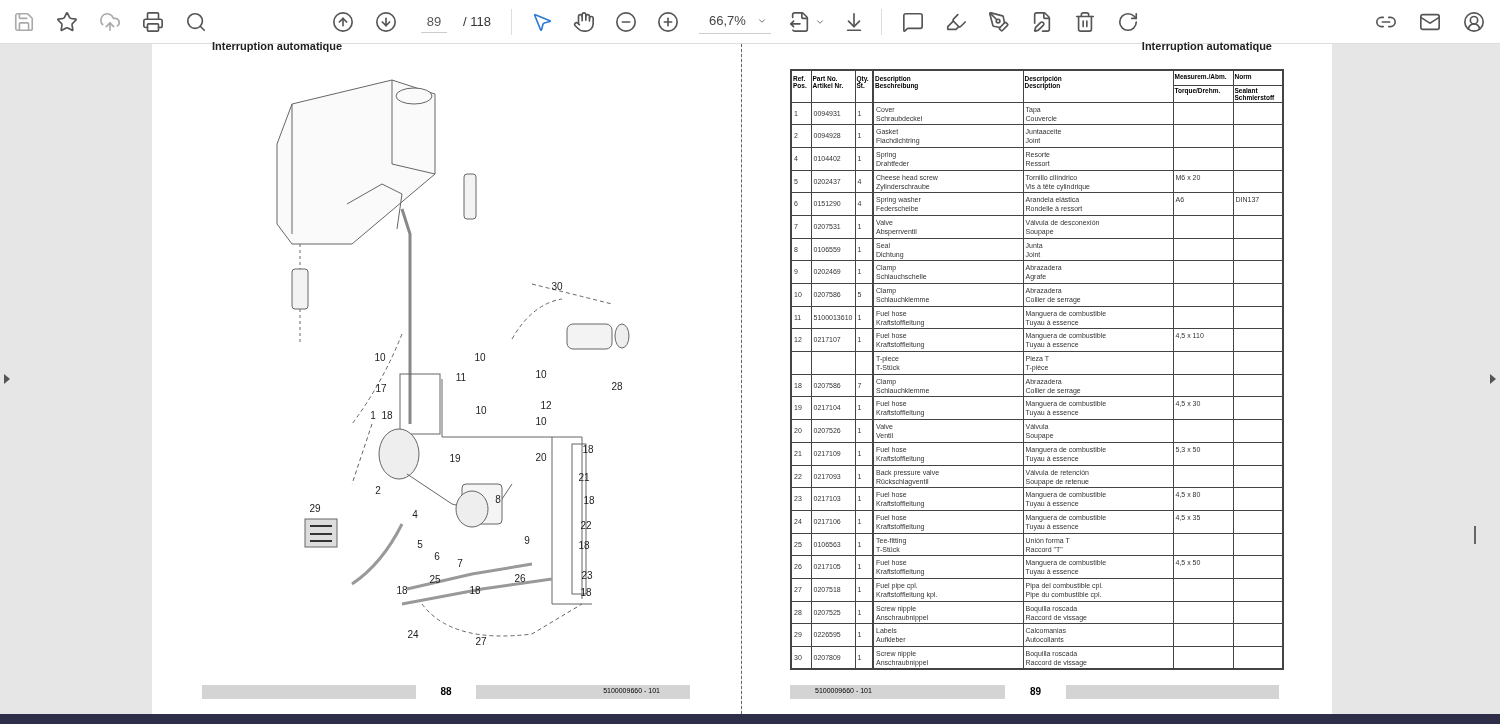  Describe the element at coordinates (435, 579) in the screenshot. I see `callout-number: 25` at that location.